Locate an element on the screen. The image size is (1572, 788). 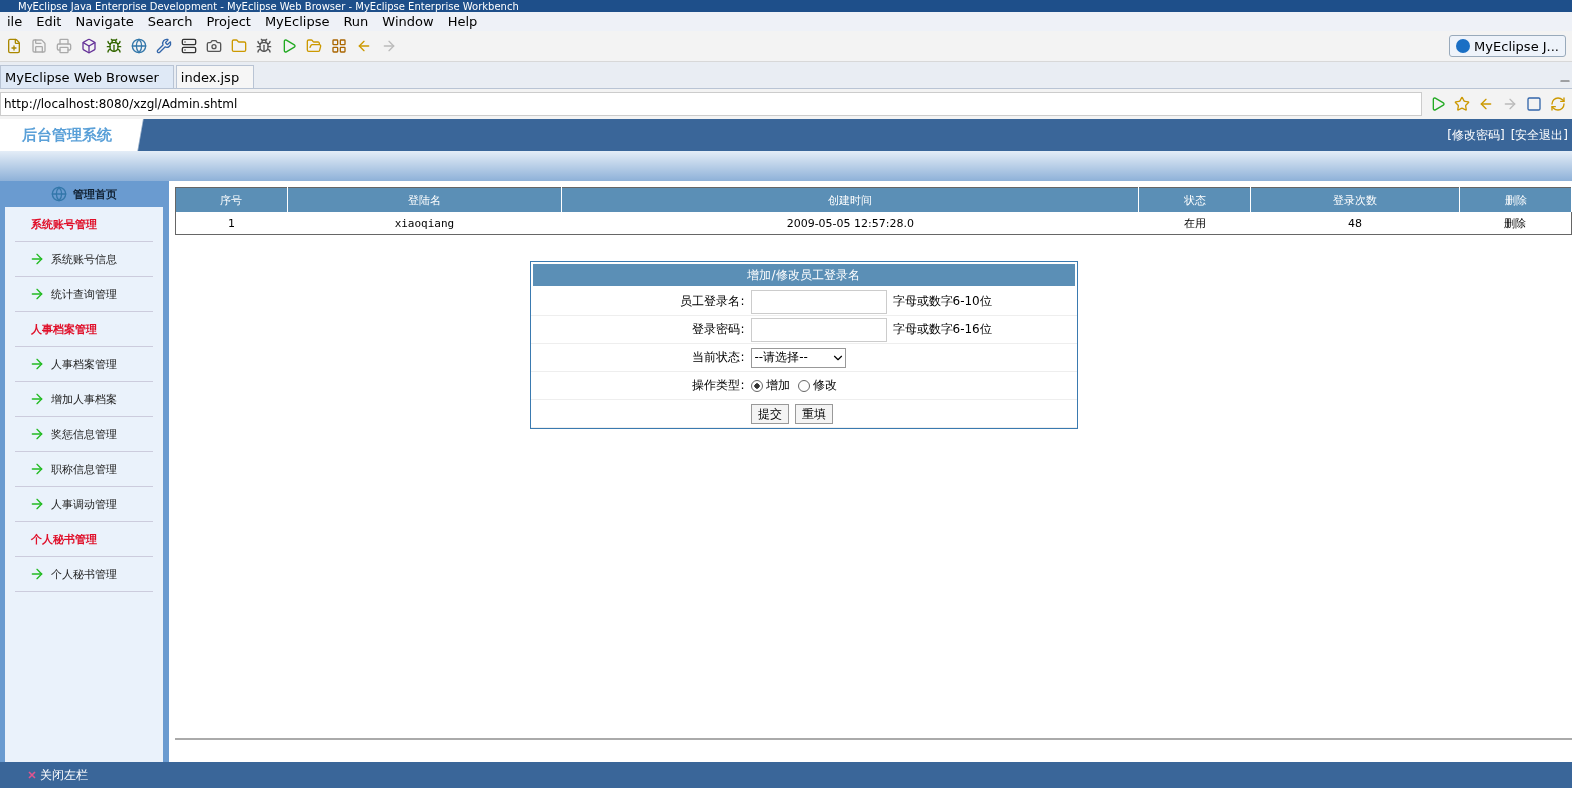
field-label: 登录密码: is located at coordinates (719, 329).